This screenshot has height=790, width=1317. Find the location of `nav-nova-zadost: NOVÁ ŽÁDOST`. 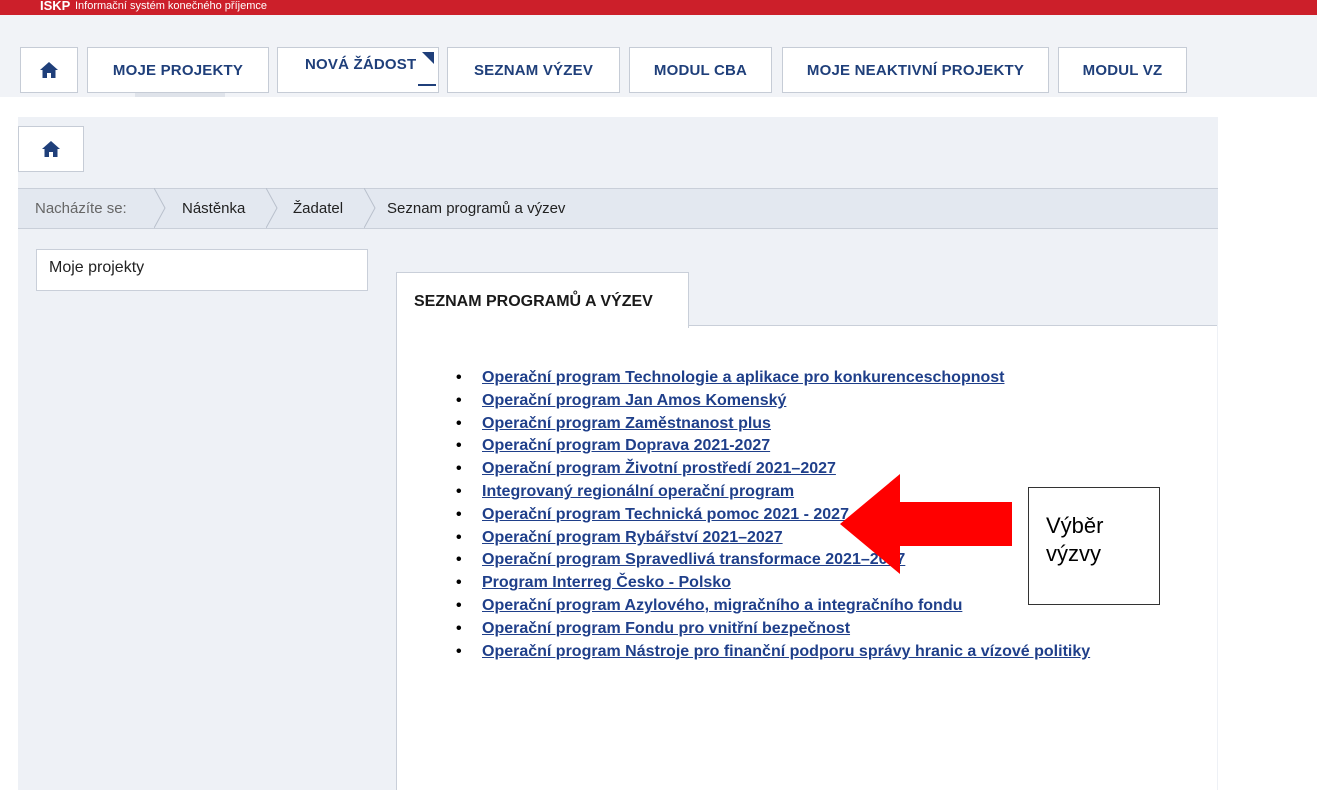

nav-nova-zadost: NOVÁ ŽÁDOST is located at coordinates (358, 70).